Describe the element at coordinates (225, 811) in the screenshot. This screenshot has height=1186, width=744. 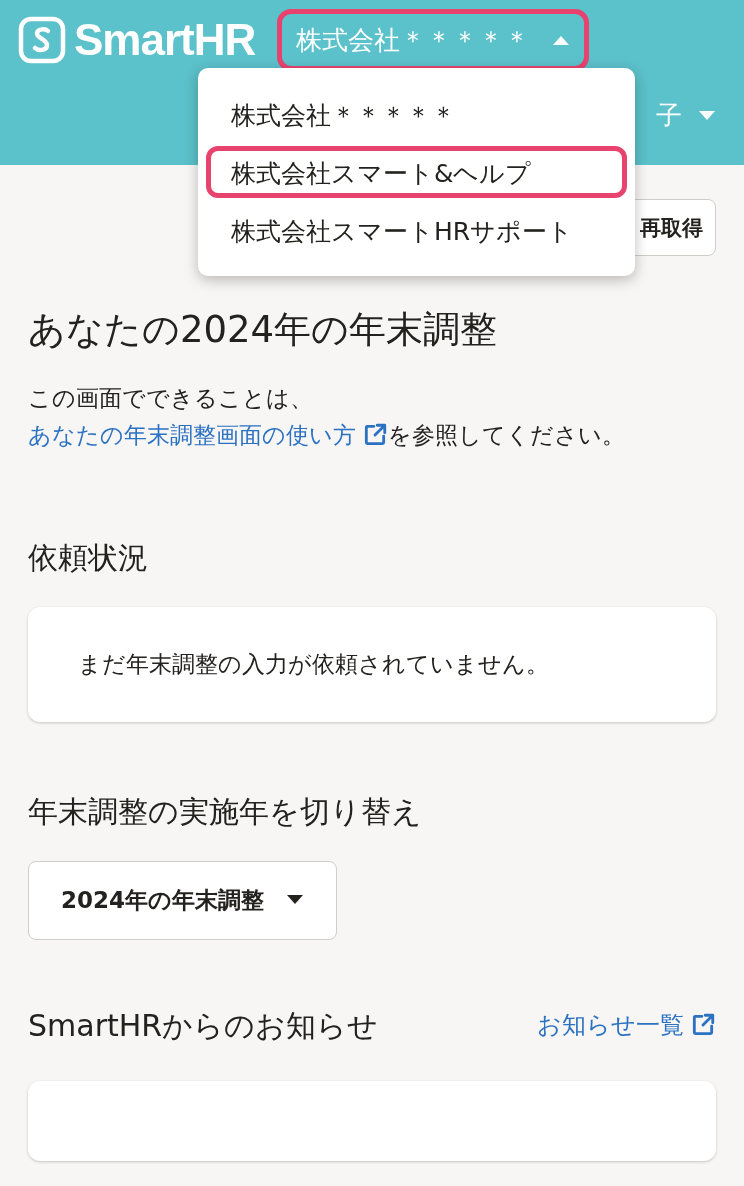
I see `section-heading: 年末調整の実施年を切り替え` at that location.